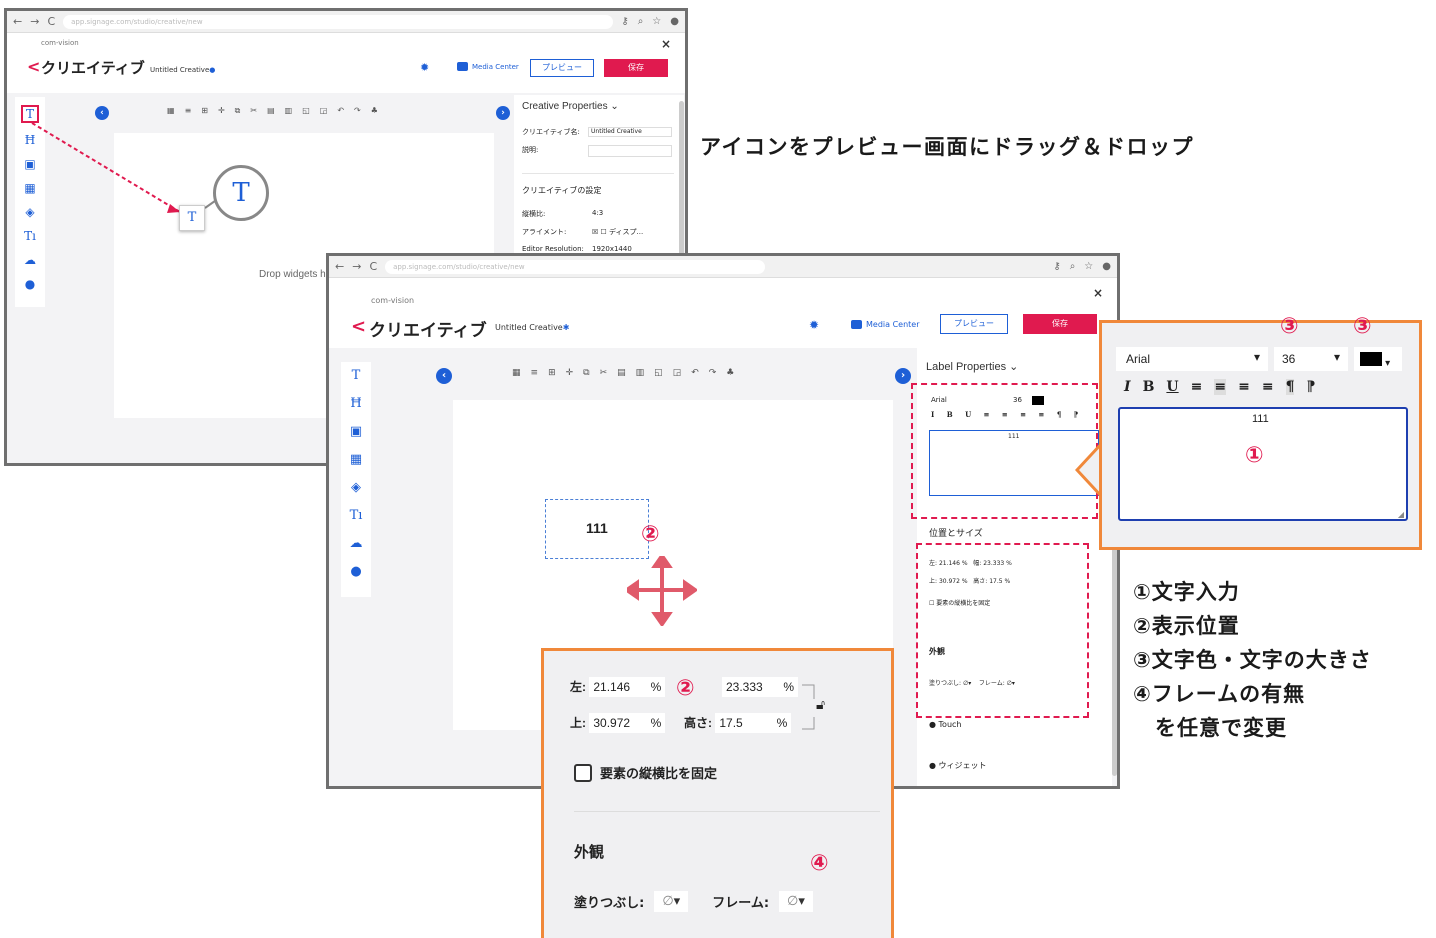 This screenshot has width=1436, height=938. Describe the element at coordinates (516, 373) in the screenshot. I see `align-icon: ▦` at that location.